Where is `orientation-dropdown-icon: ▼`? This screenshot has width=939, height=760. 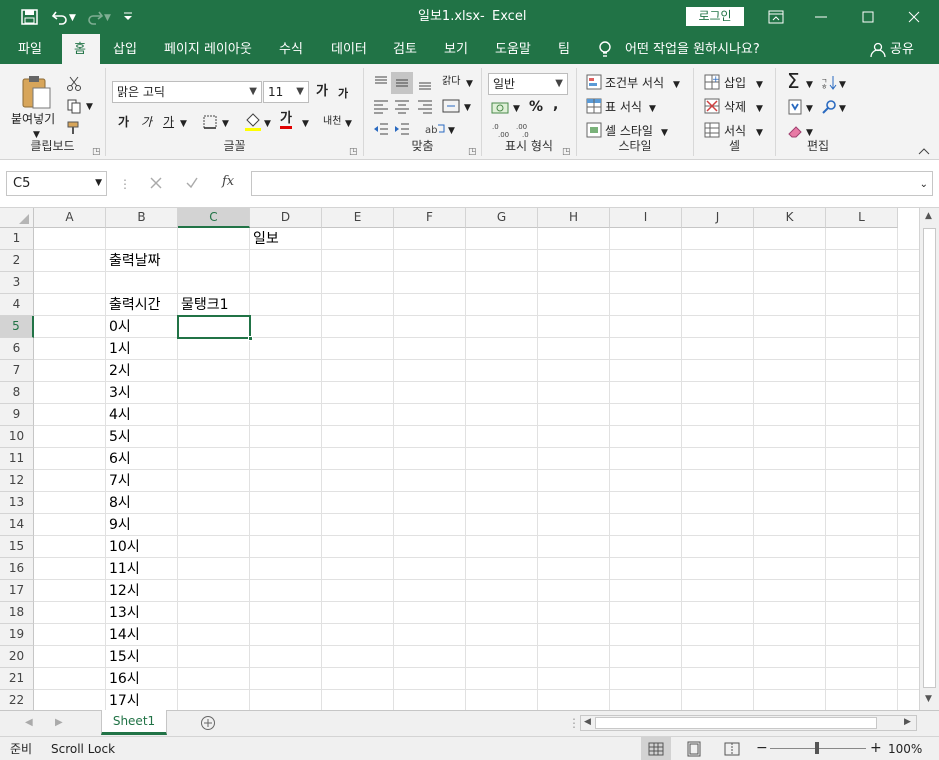
orientation-dropdown-icon: ▼ is located at coordinates (469, 84).